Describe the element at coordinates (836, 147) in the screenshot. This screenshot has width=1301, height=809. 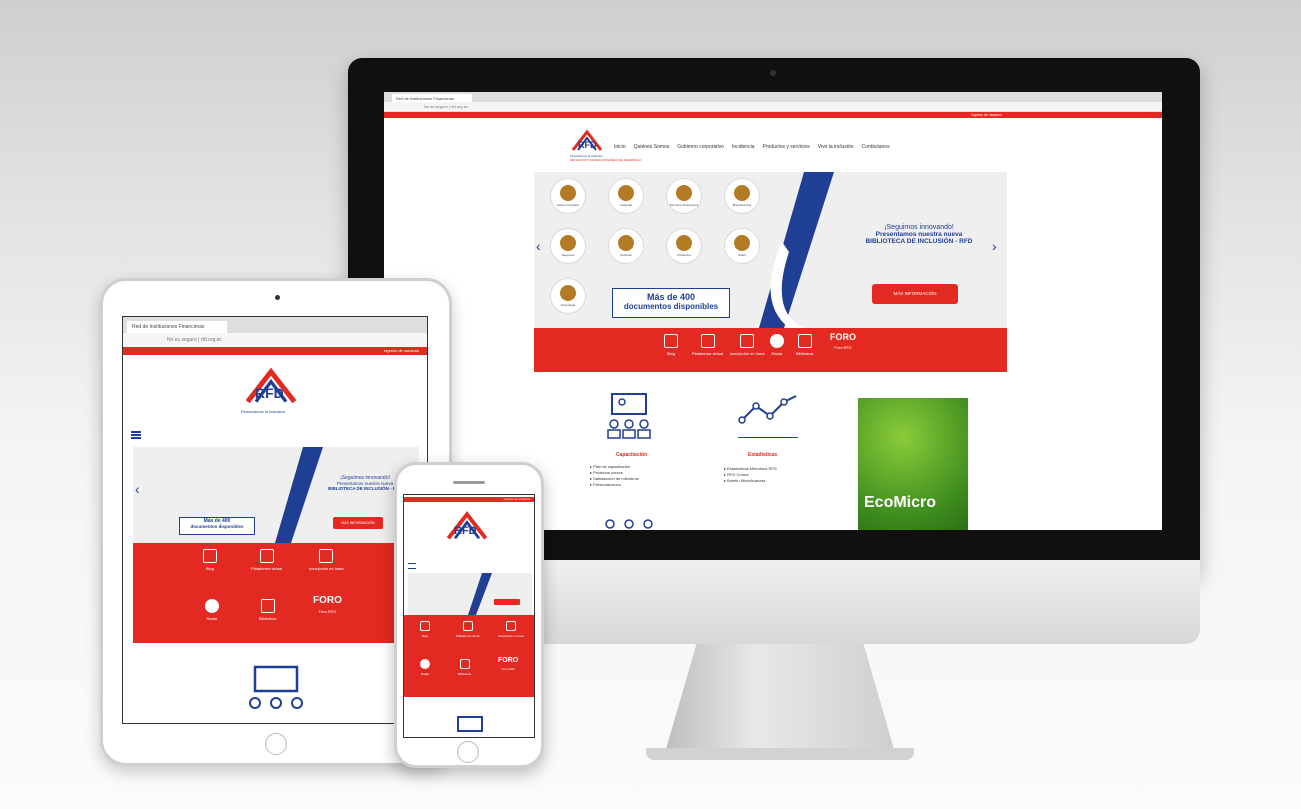
I see `nav-vive-inclusion: Vive la inclusión` at that location.